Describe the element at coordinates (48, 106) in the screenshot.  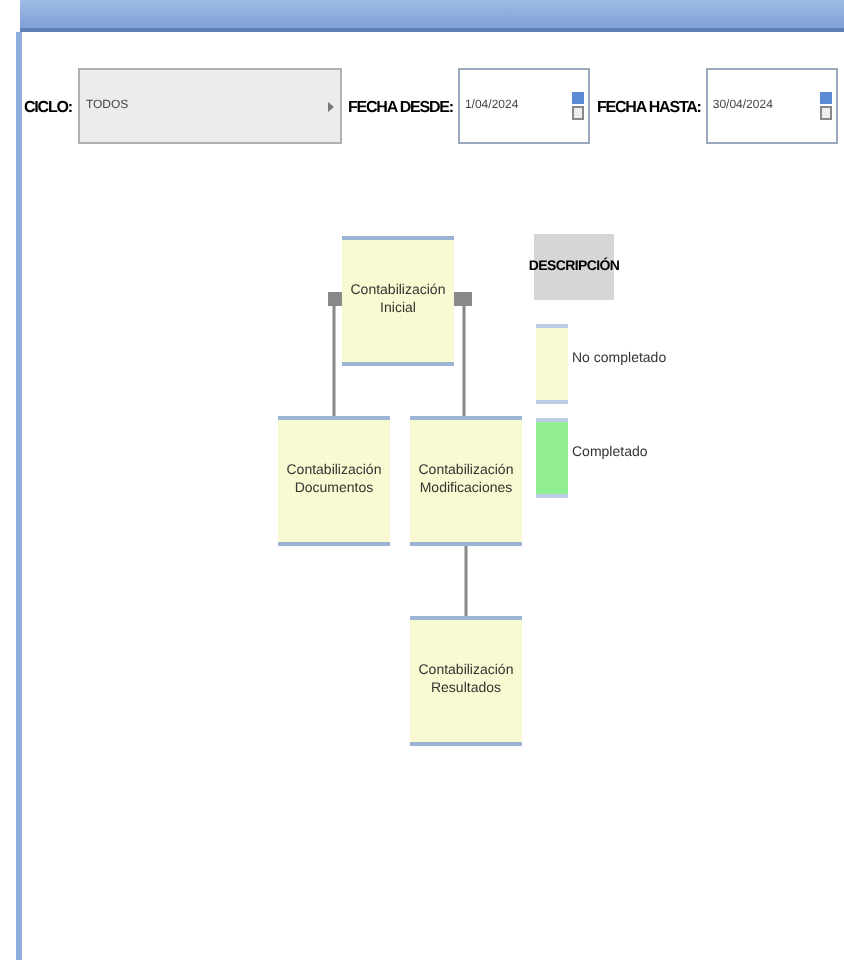
I see `cycle-label: CICLO:` at that location.